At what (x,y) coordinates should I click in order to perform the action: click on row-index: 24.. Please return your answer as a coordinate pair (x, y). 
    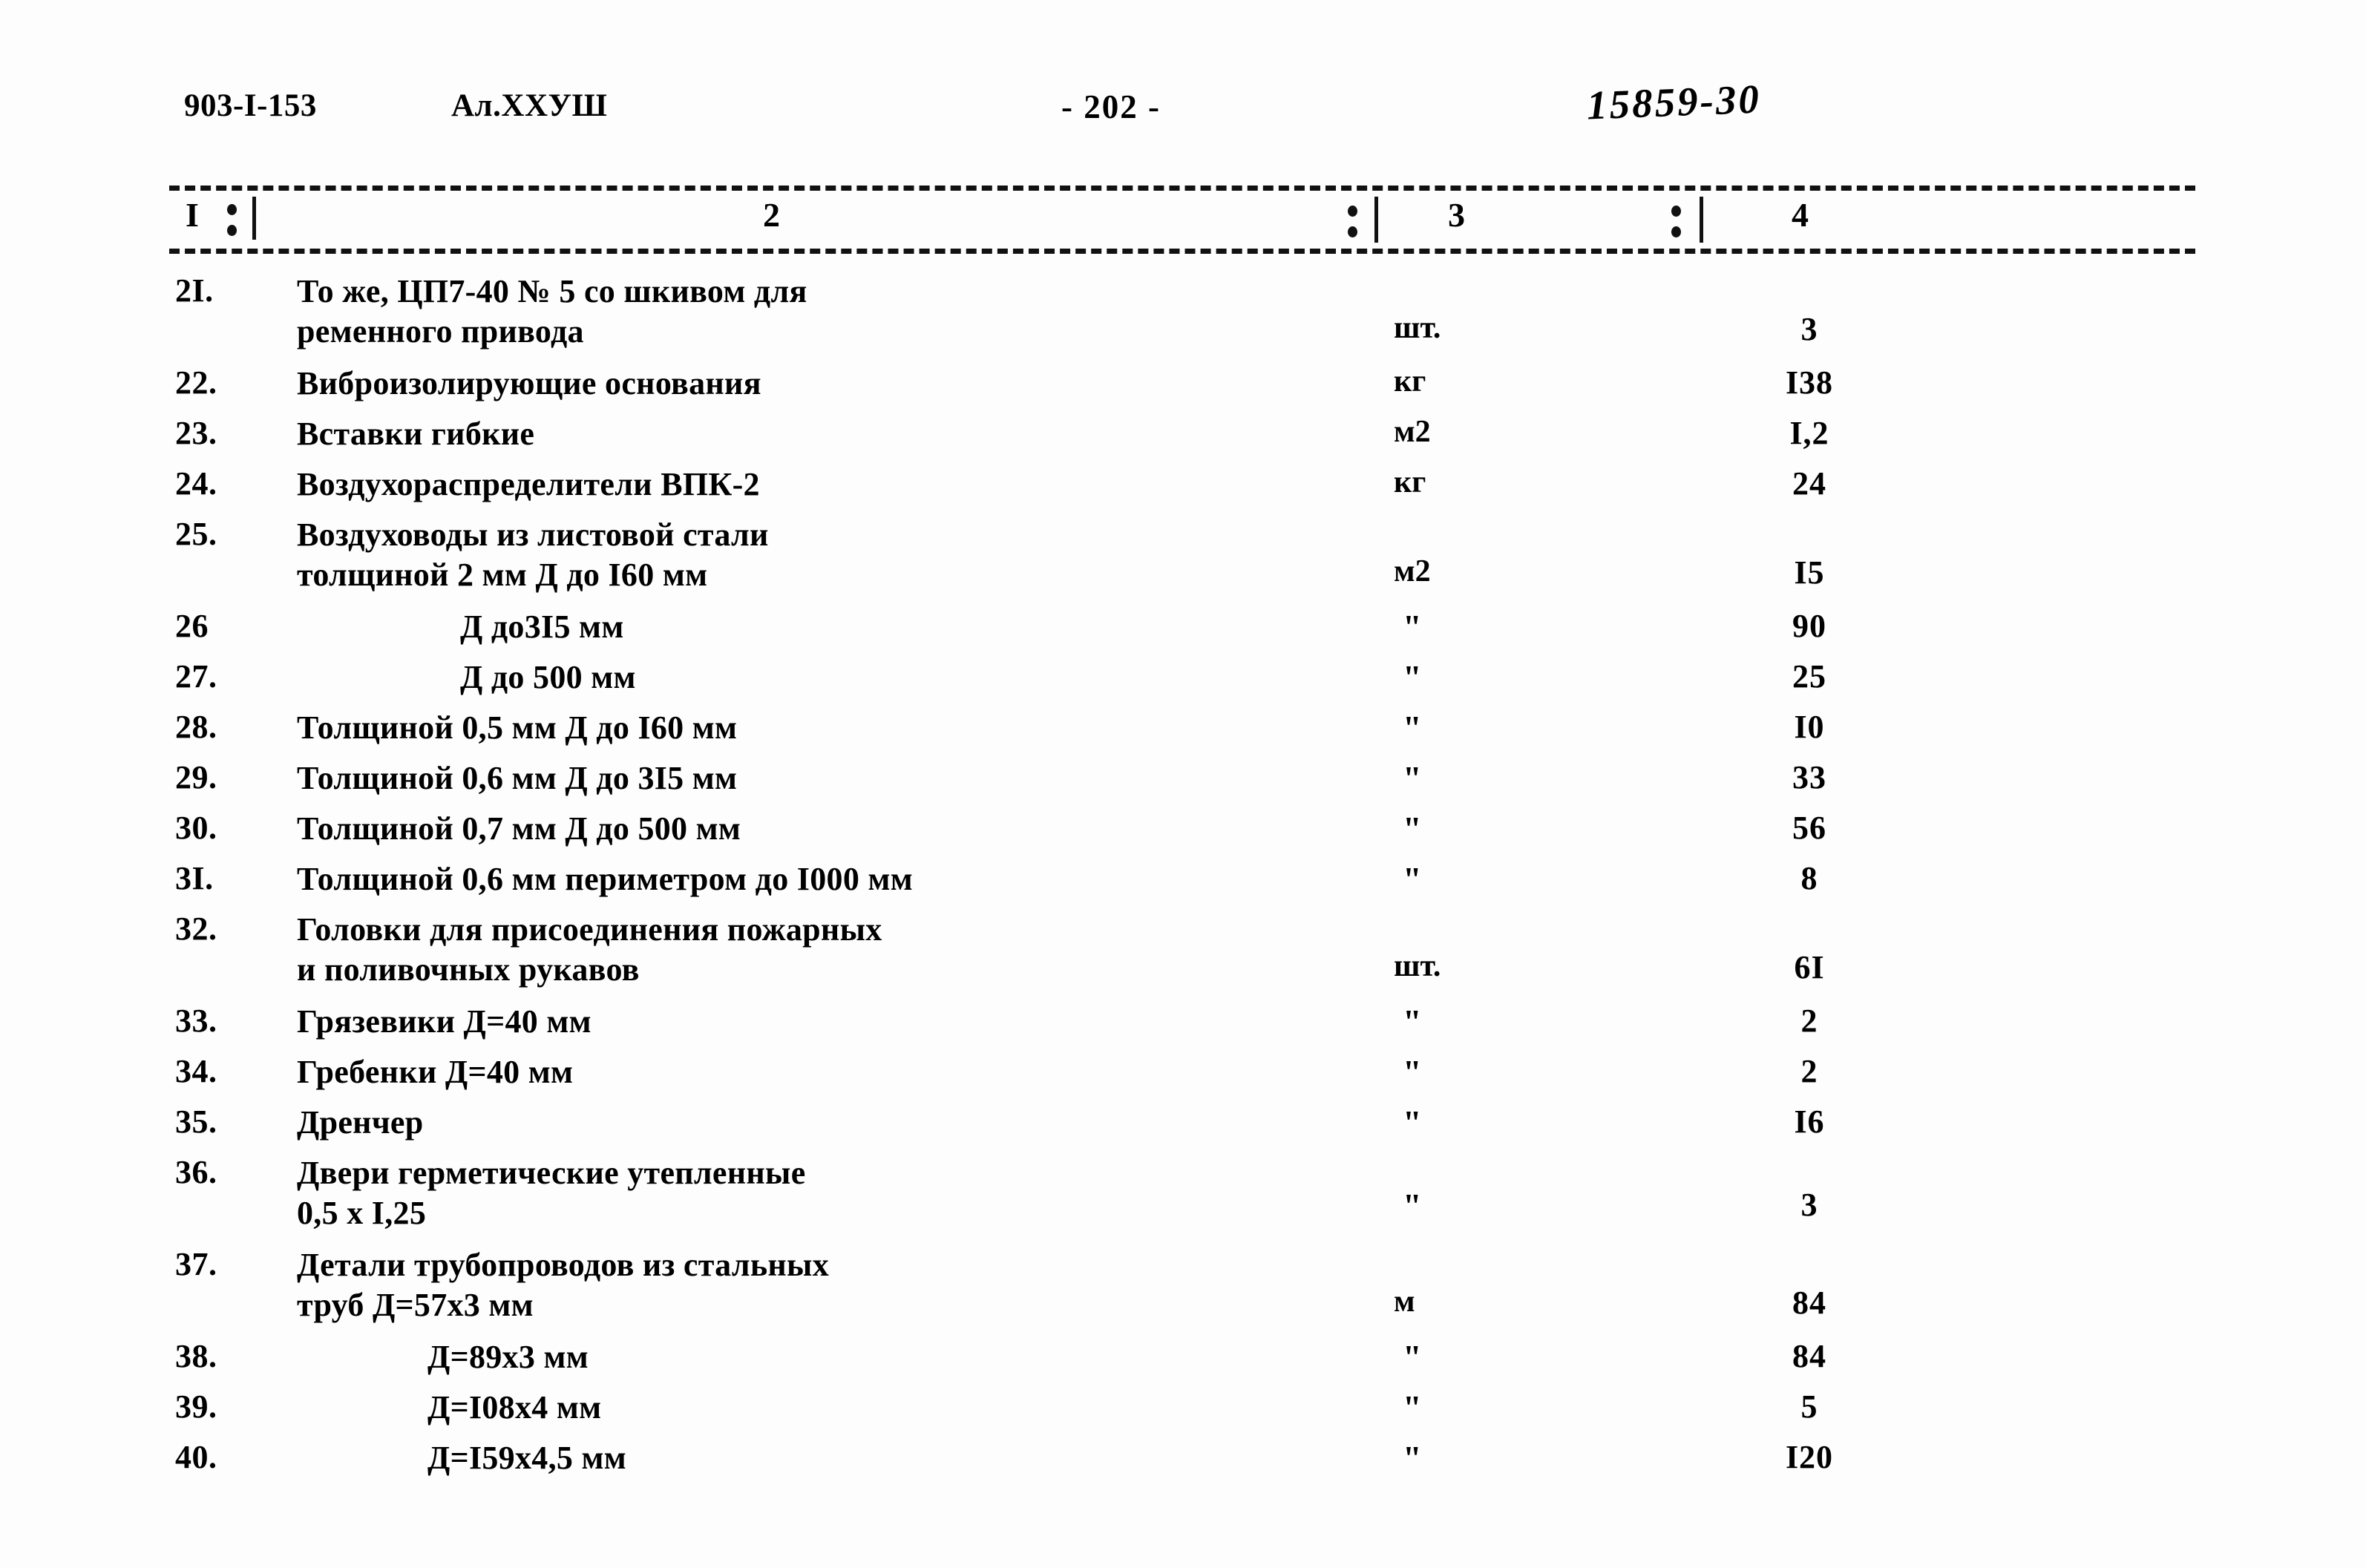
    Looking at the image, I should click on (196, 483).